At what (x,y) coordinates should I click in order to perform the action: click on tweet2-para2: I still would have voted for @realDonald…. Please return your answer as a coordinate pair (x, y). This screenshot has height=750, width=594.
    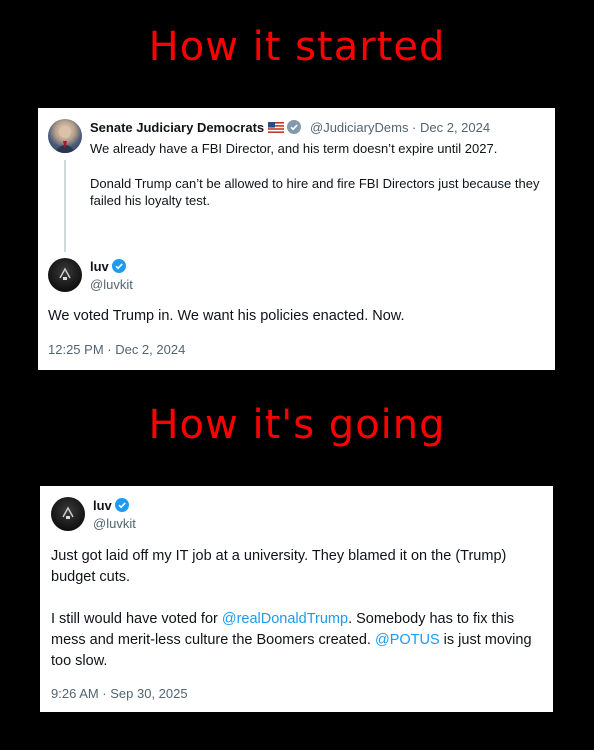
    Looking at the image, I should click on (296, 640).